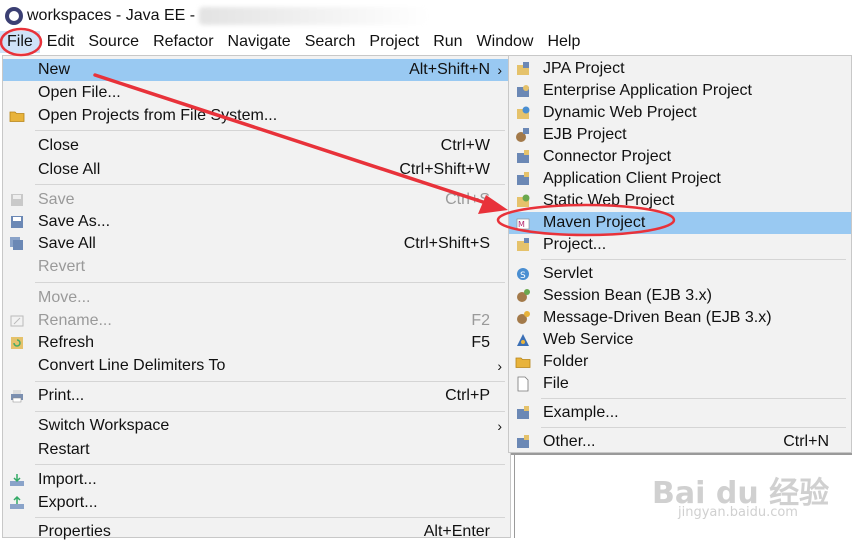 Image resolution: width=852 pixels, height=543 pixels. Describe the element at coordinates (62, 266) in the screenshot. I see `menu-item-label: Revert` at that location.